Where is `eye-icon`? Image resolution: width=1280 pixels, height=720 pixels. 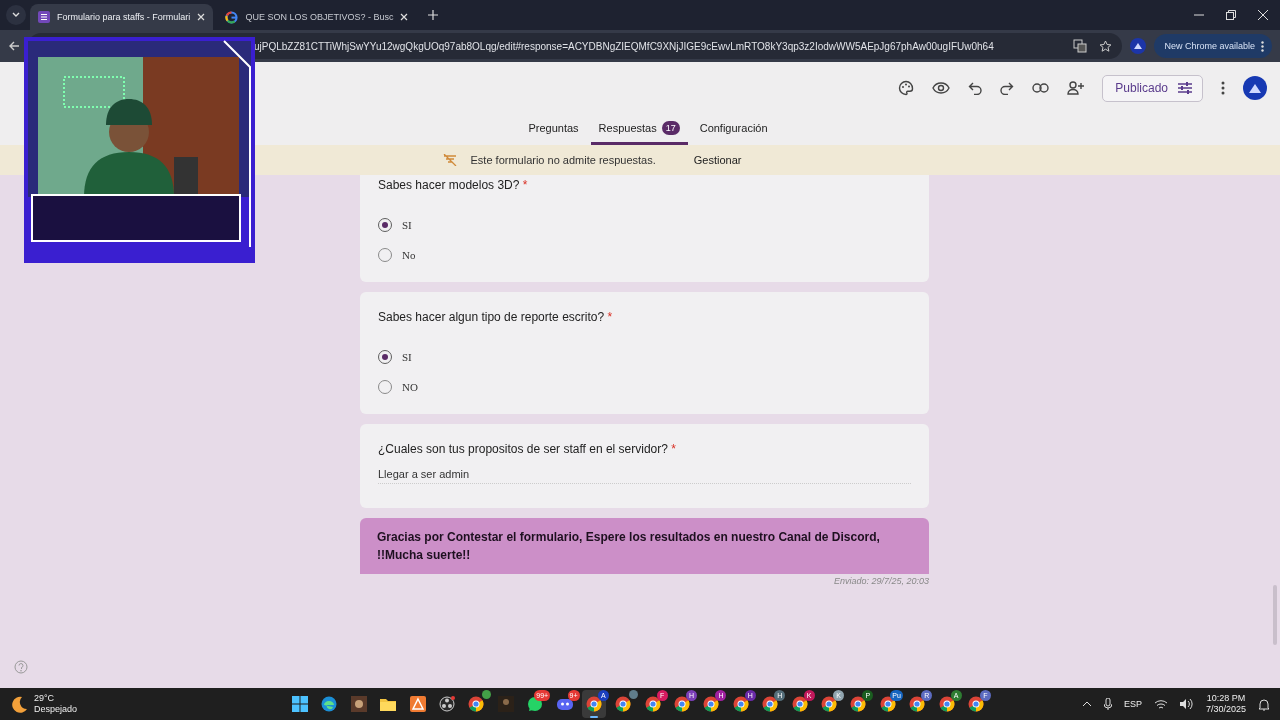 eye-icon is located at coordinates (941, 88).